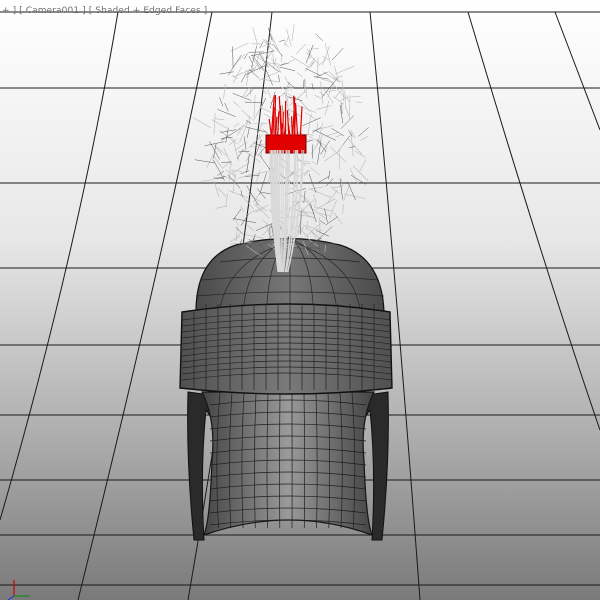  What do you see at coordinates (288, 466) in the screenshot?
I see `cheek-guard` at bounding box center [288, 466].